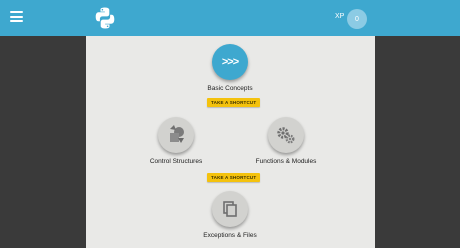 This screenshot has height=248, width=460. I want to click on lesson-label: Control Structures, so click(176, 161).